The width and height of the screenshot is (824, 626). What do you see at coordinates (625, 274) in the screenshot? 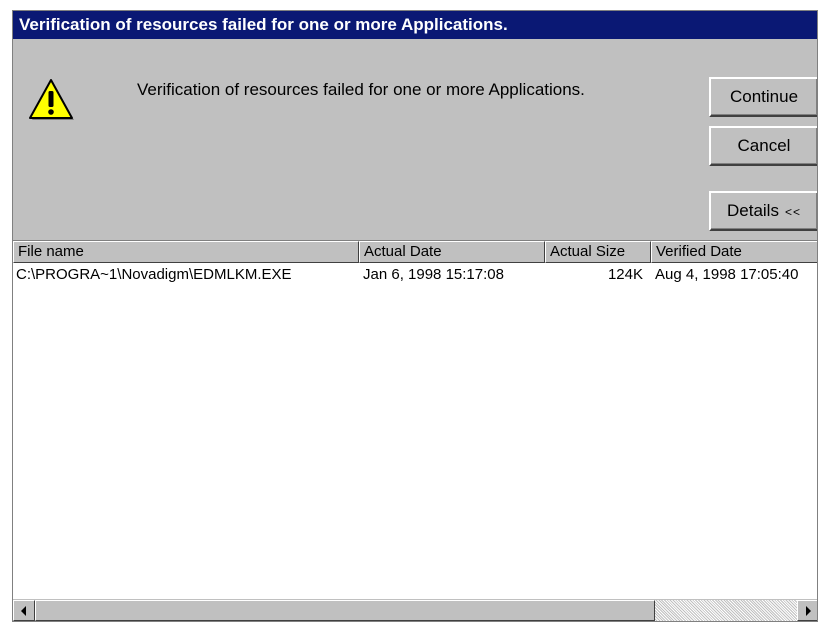
I see `cell-actual-size: 124K` at bounding box center [625, 274].